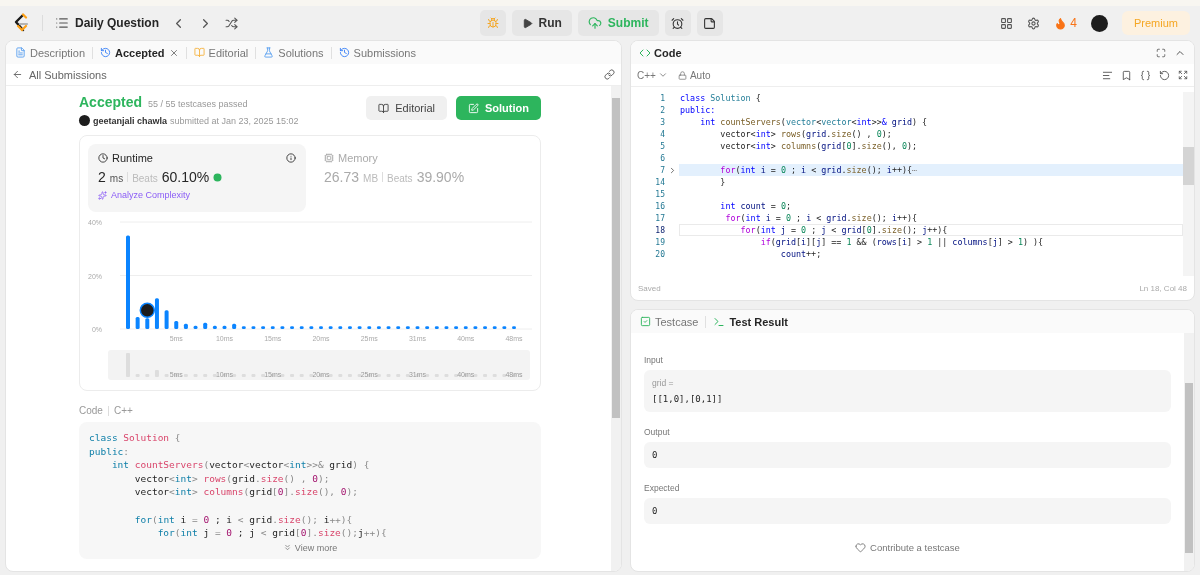 The image size is (1200, 575). Describe the element at coordinates (103, 158) in the screenshot. I see `clock-icon` at that location.